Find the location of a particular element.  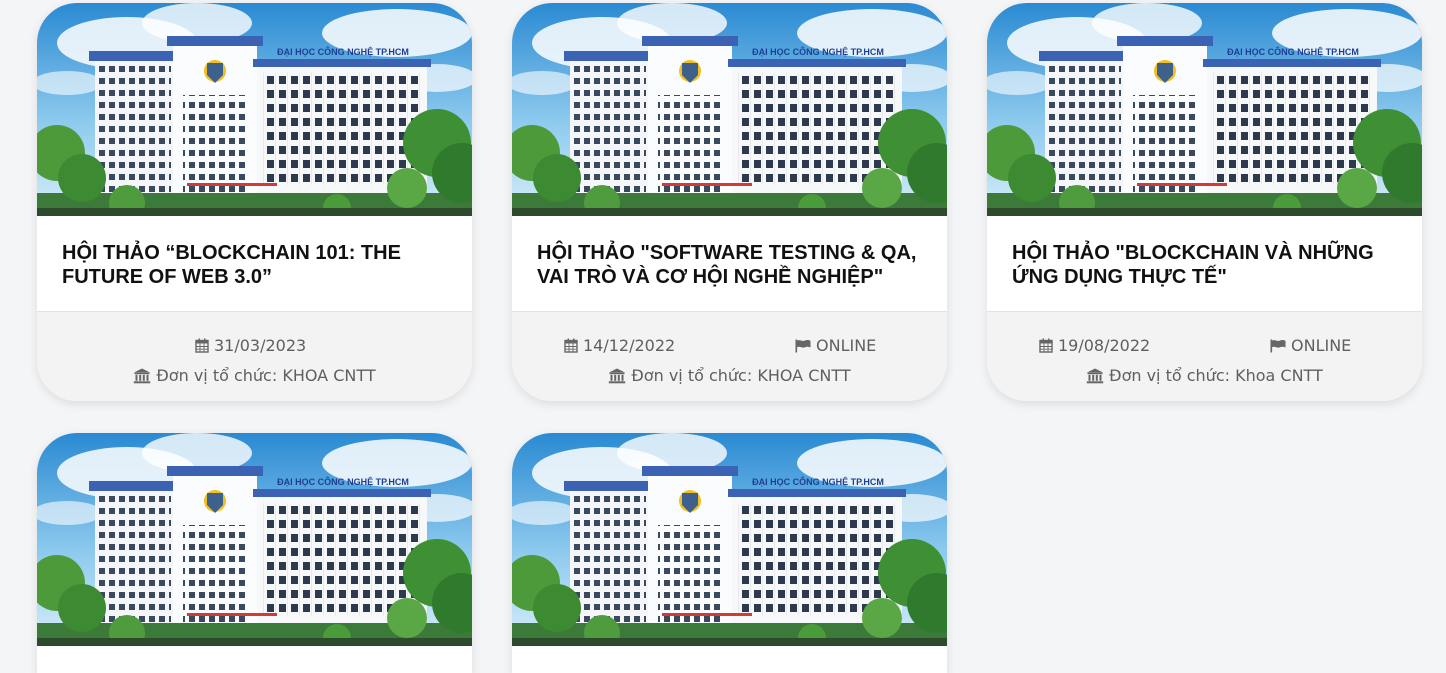

event-date: 31/03/2023 is located at coordinates (250, 345).